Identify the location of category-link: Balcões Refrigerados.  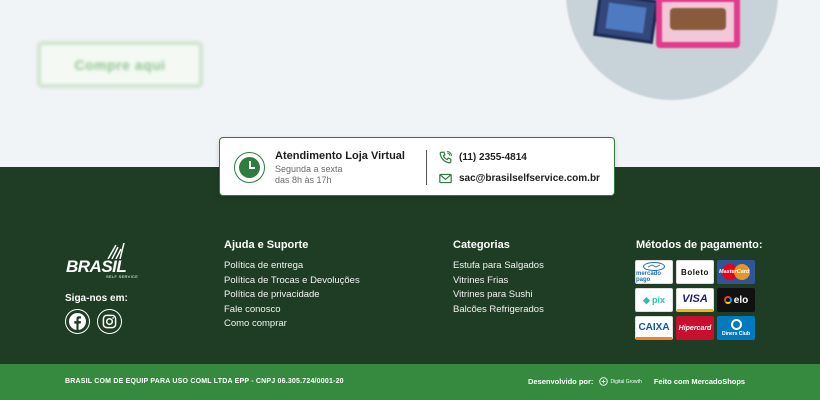
(498, 310).